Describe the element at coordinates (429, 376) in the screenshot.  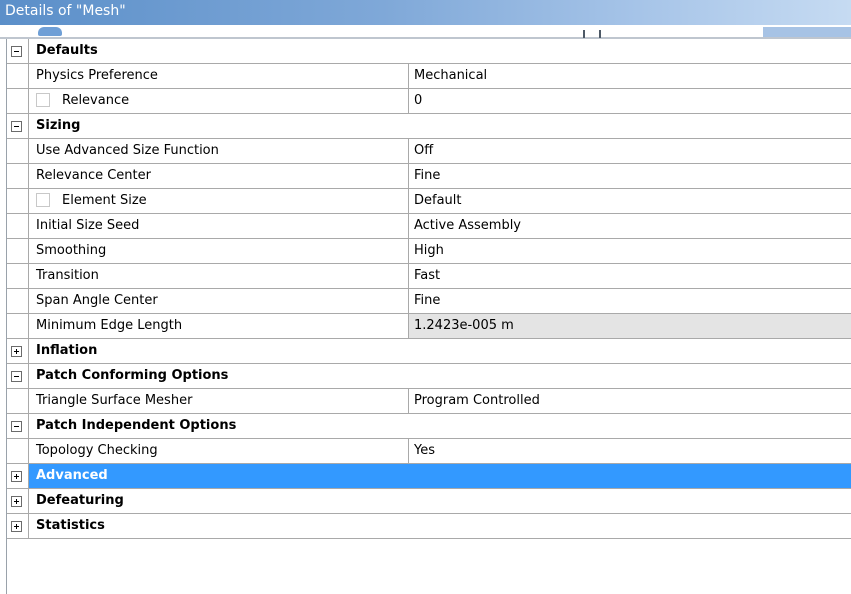
I see `group-header-patch-conforming-options: Patch Conforming Options` at that location.